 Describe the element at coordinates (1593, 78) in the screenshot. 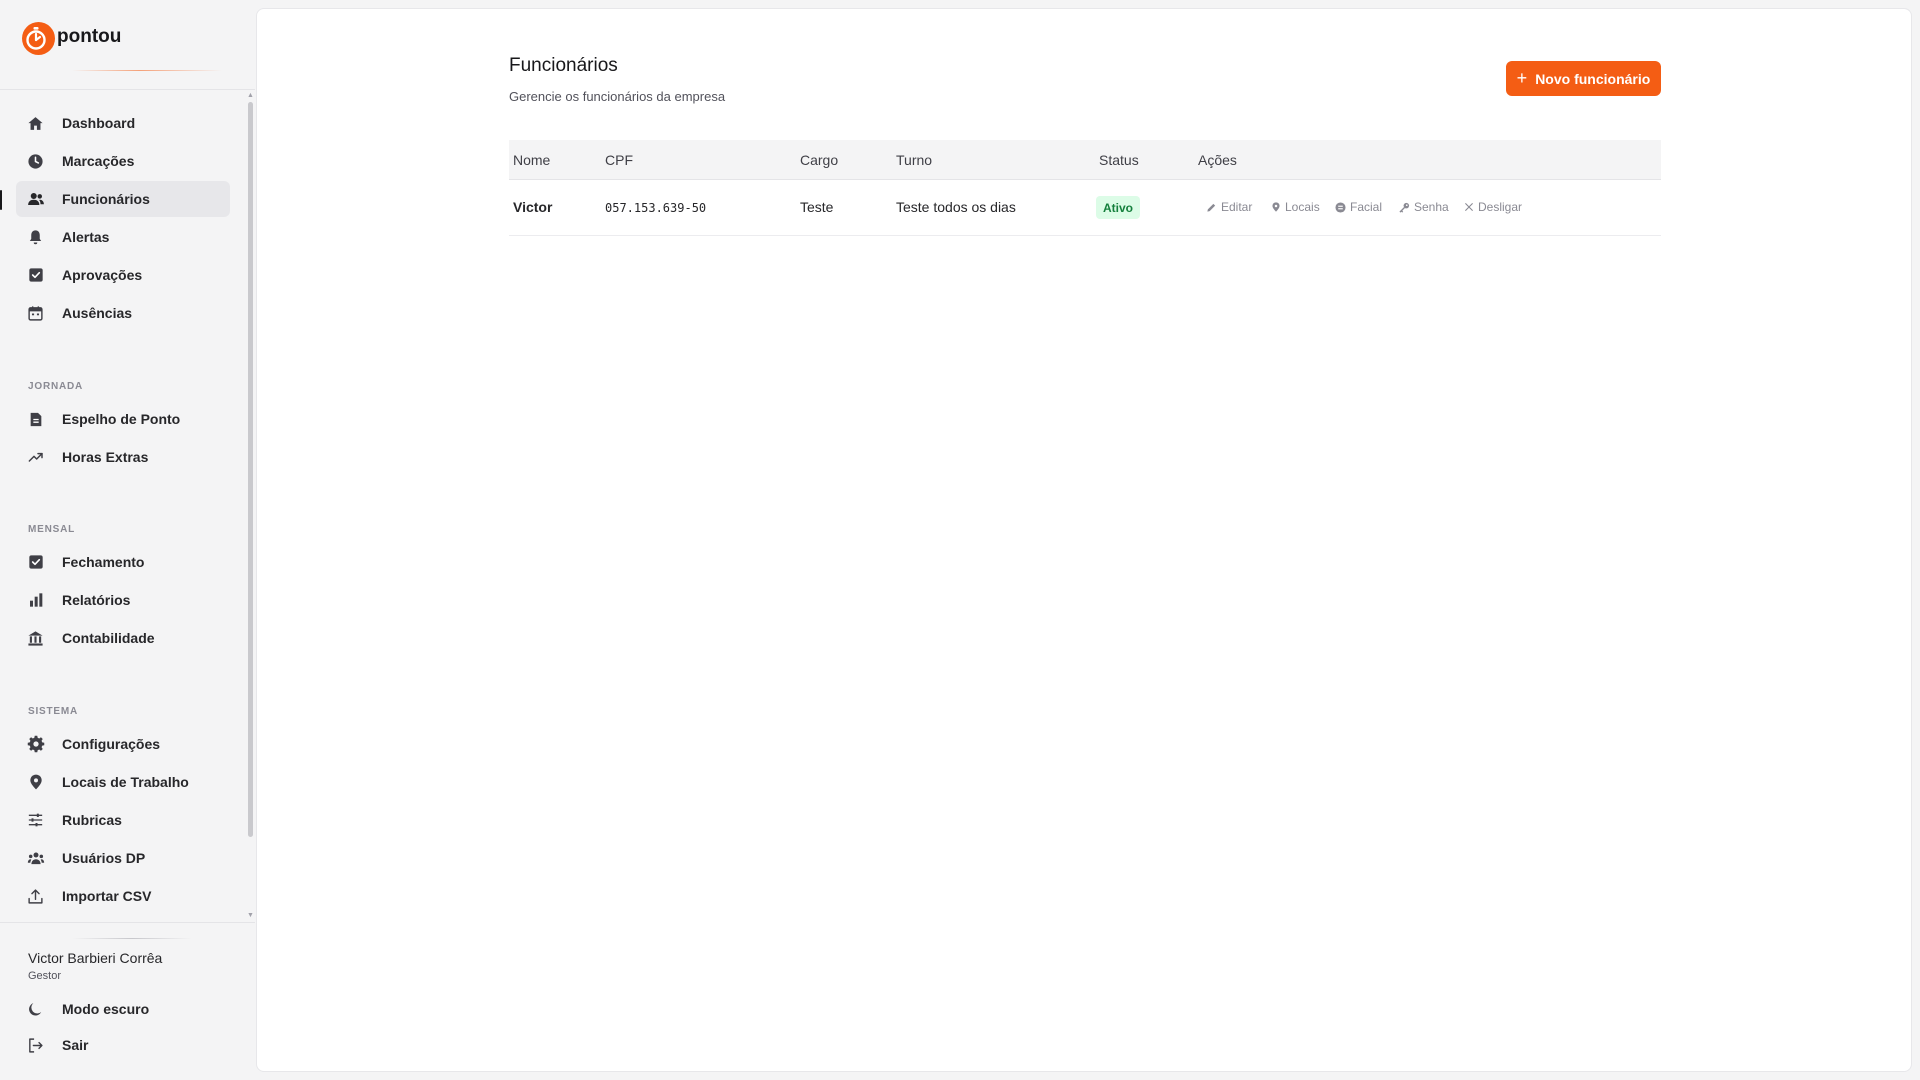

I see `new-employee-label: Novo funcionário` at that location.